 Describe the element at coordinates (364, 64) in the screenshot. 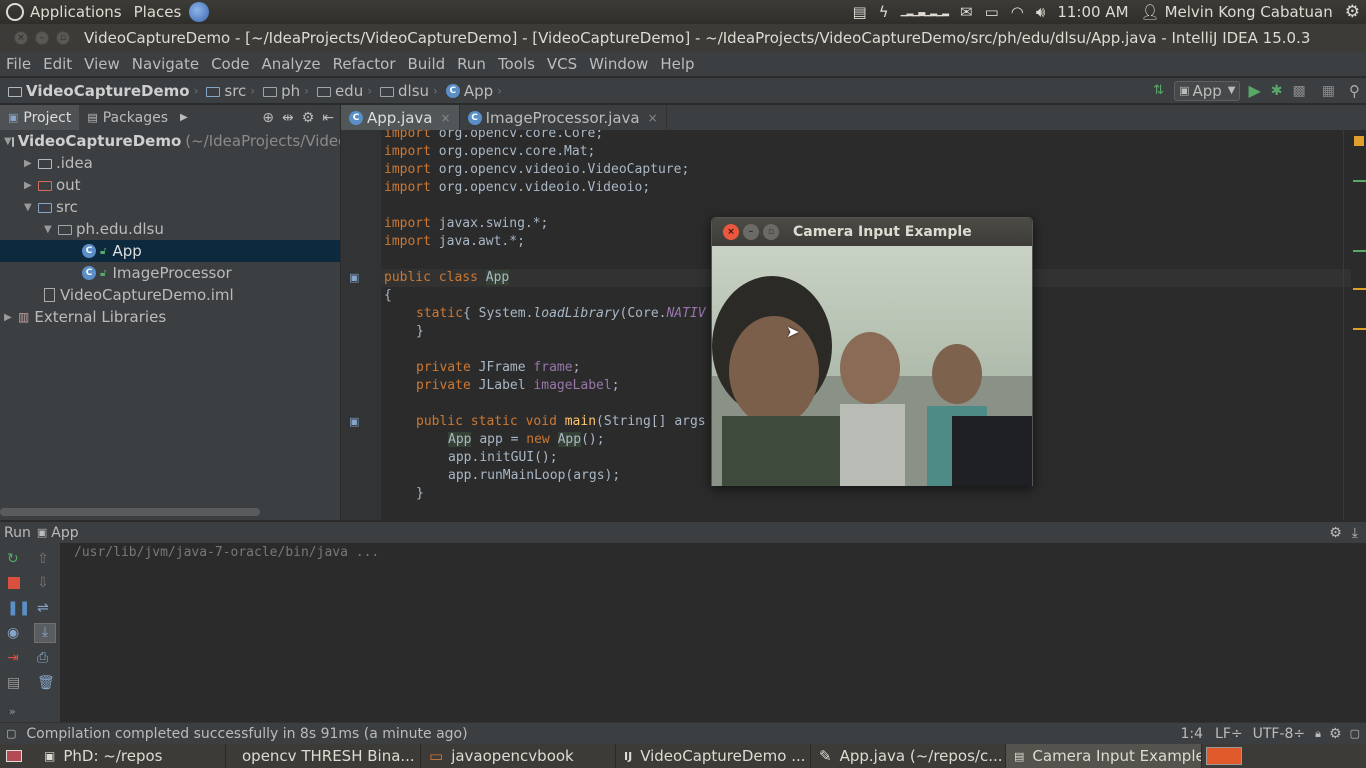

I see `menu-refactor: Refactor` at that location.